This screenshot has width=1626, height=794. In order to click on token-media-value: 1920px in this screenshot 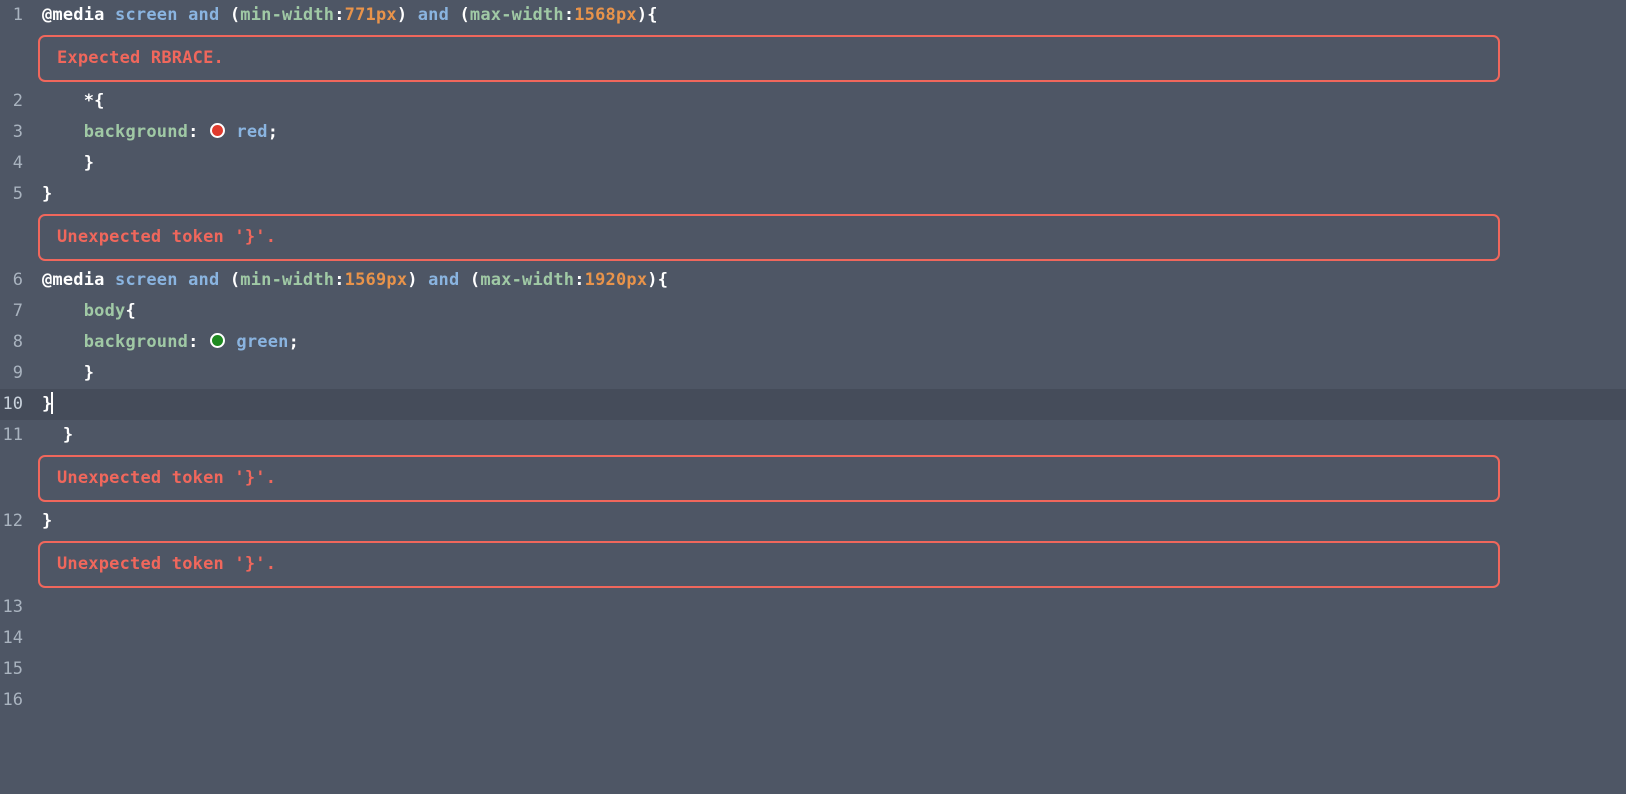, I will do `click(616, 280)`.